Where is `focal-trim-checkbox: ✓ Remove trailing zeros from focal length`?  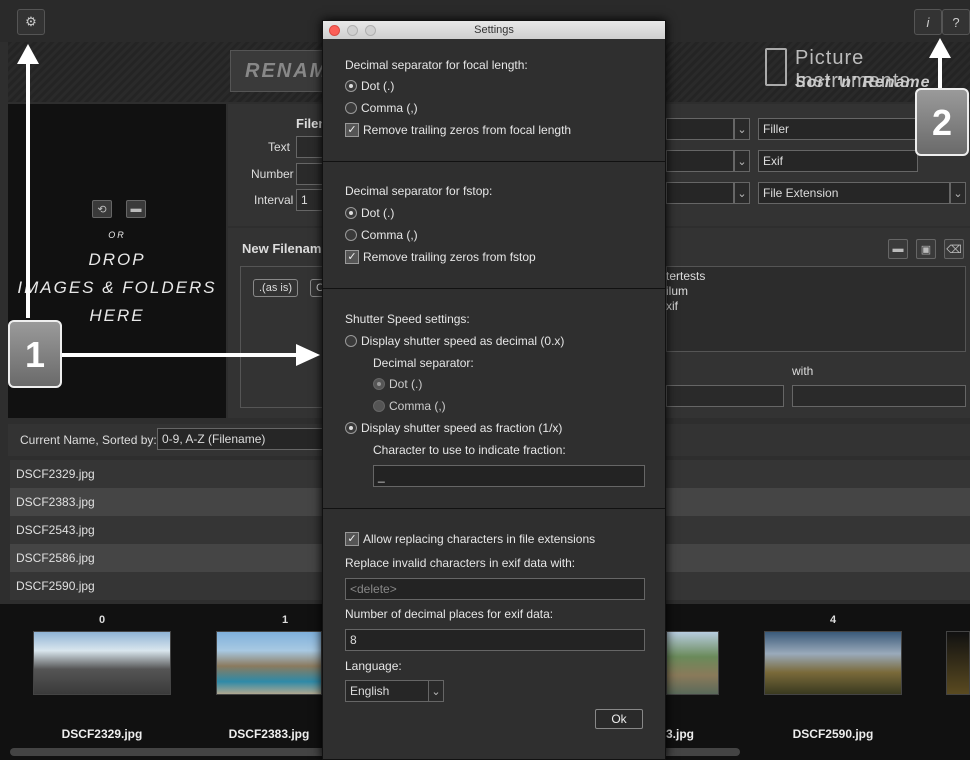 focal-trim-checkbox: ✓ Remove trailing zeros from focal length is located at coordinates (458, 130).